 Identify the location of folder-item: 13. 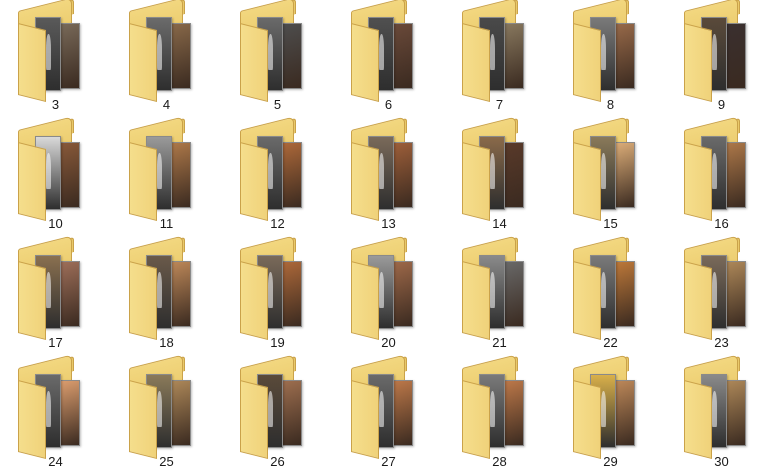
(388, 177).